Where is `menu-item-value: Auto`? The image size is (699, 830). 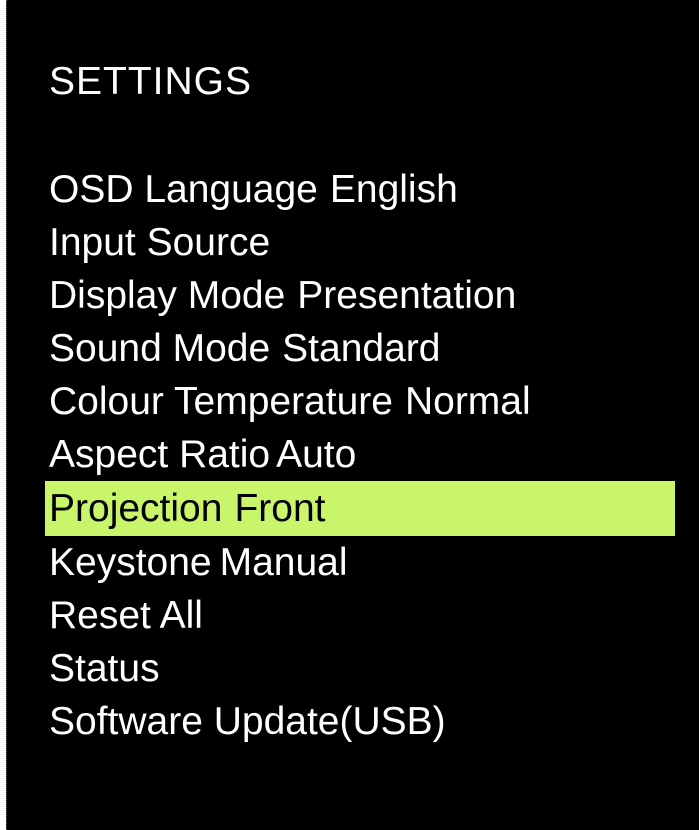
menu-item-value: Auto is located at coordinates (316, 454).